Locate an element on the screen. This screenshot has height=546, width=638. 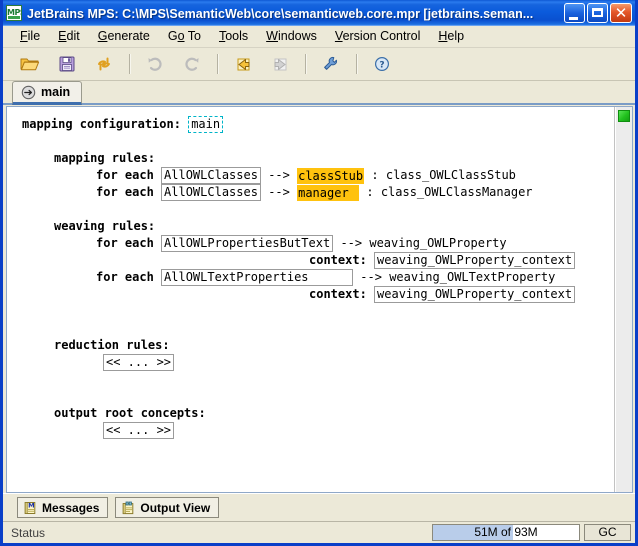
save-icon is located at coordinates (67, 64).